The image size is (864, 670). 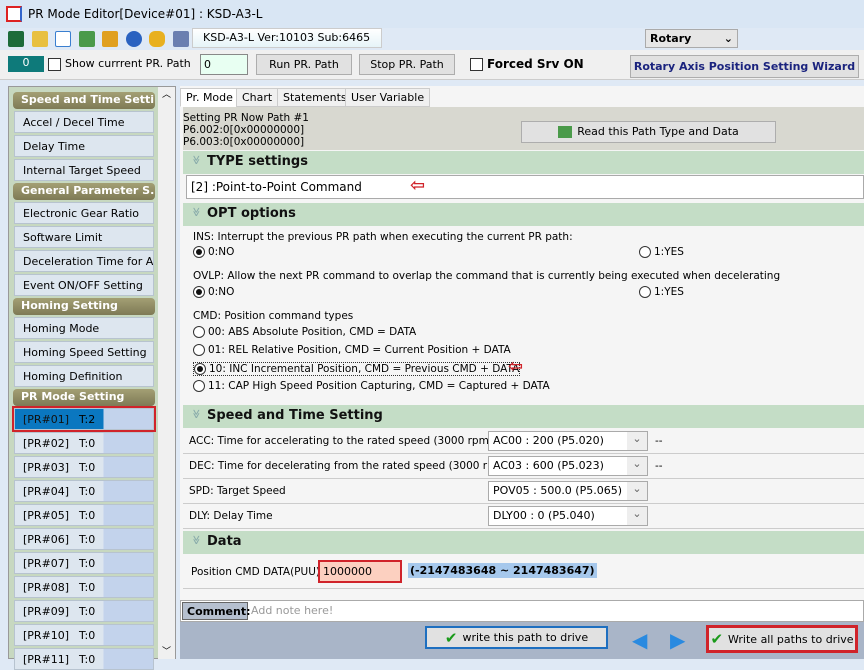 What do you see at coordinates (304, 332) in the screenshot?
I see `cmd-option-abs: 00: ABS Absolute Position, CMD = DATA` at bounding box center [304, 332].